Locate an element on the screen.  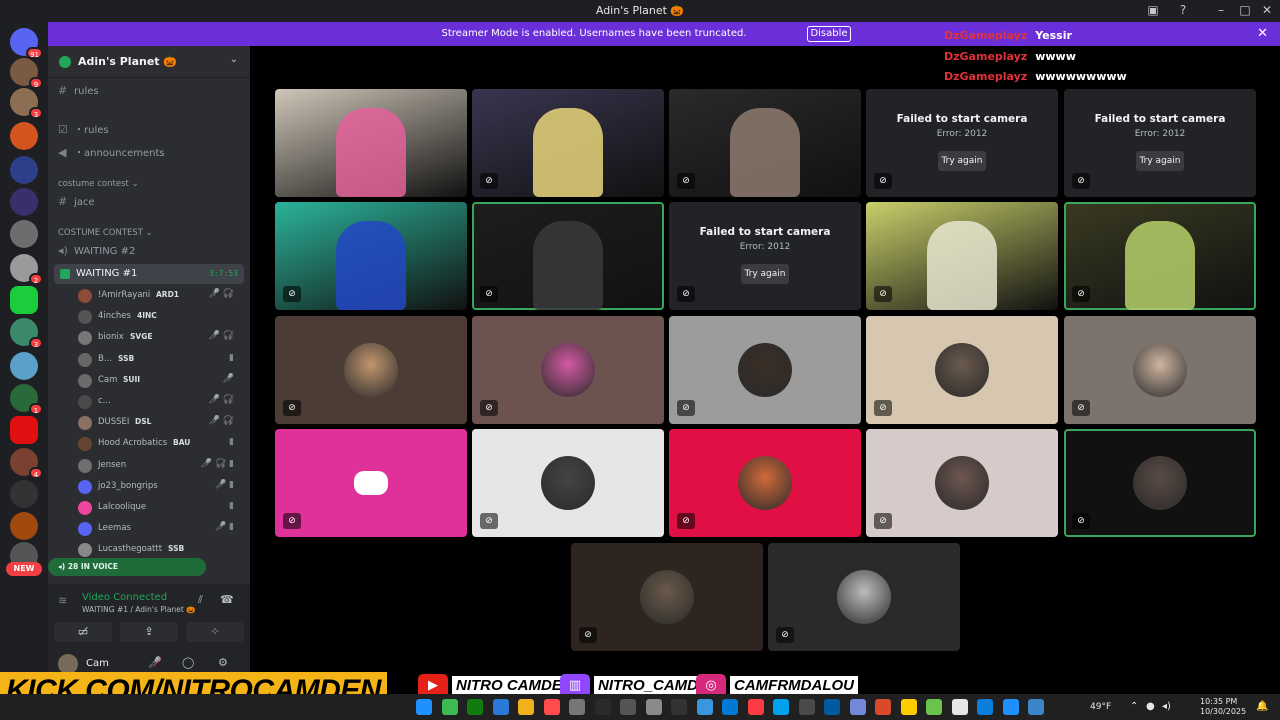
mic-muted-icon: 🎤̸ is located at coordinates (155, 662).